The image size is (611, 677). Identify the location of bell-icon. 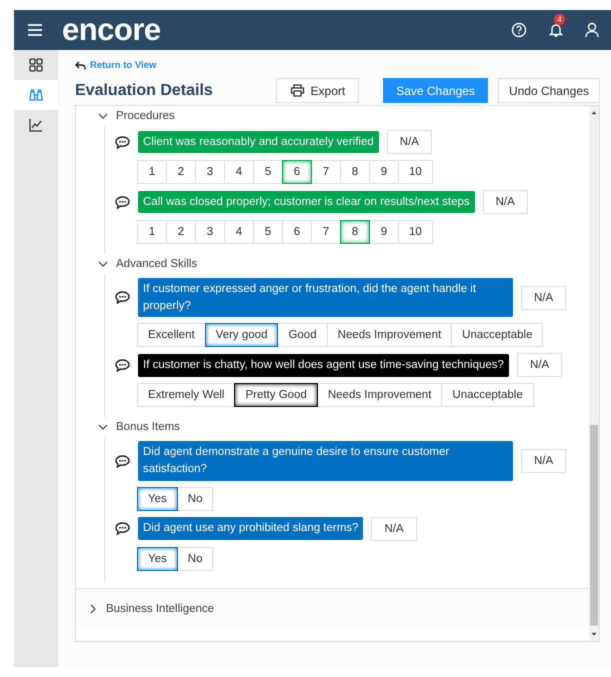
(556, 30).